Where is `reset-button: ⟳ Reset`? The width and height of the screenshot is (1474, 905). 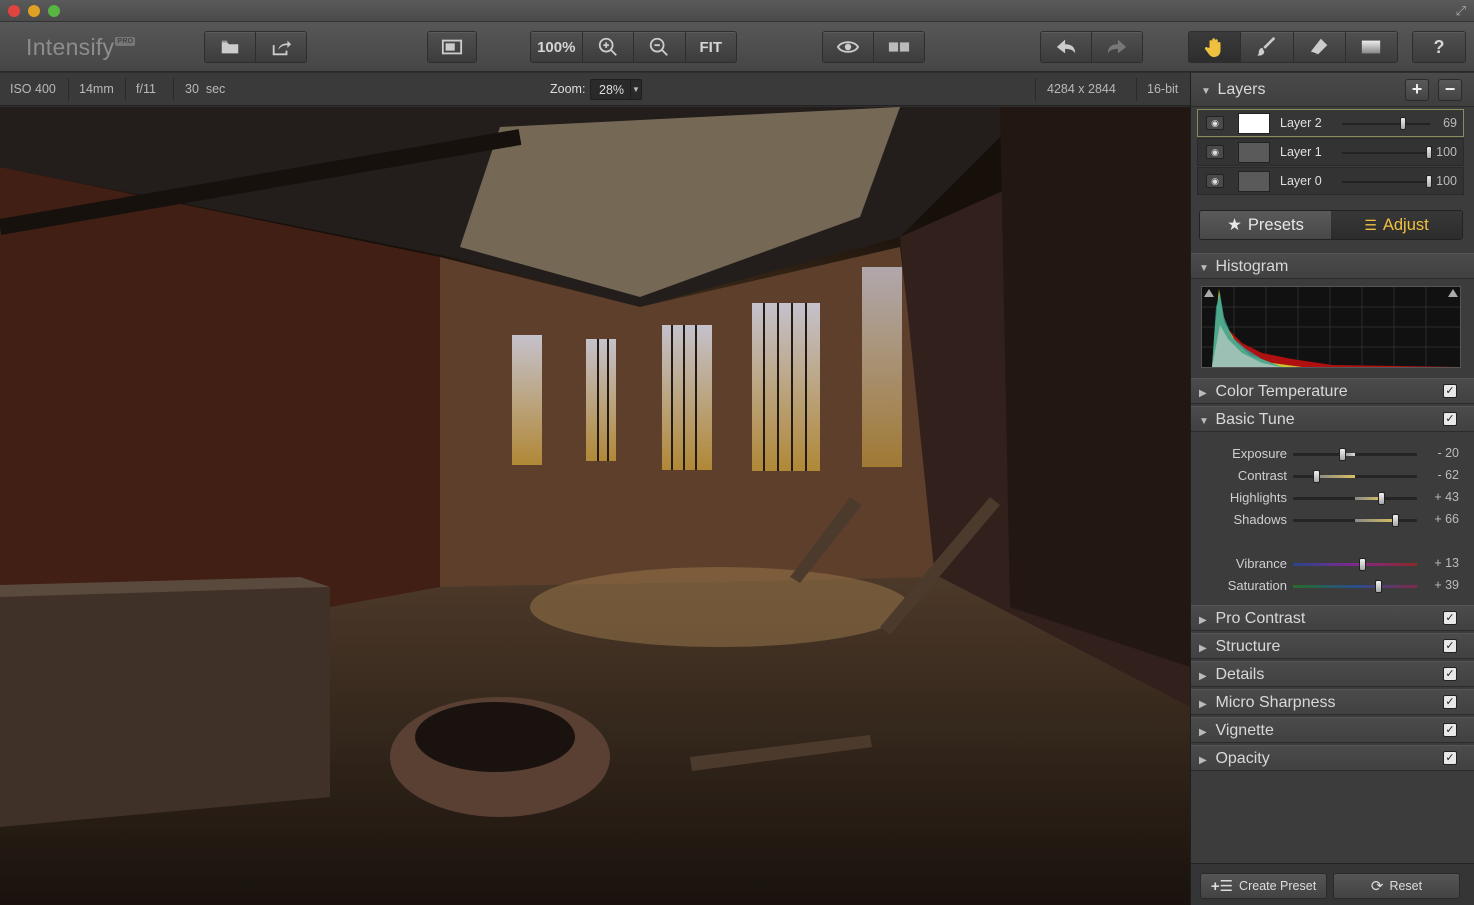
reset-button: ⟳ Reset is located at coordinates (1396, 886).